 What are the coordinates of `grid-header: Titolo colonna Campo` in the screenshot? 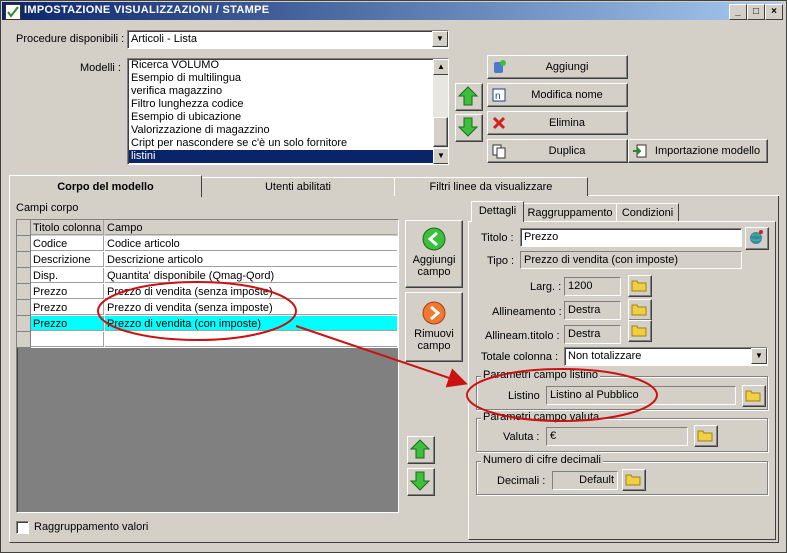 It's located at (207, 228).